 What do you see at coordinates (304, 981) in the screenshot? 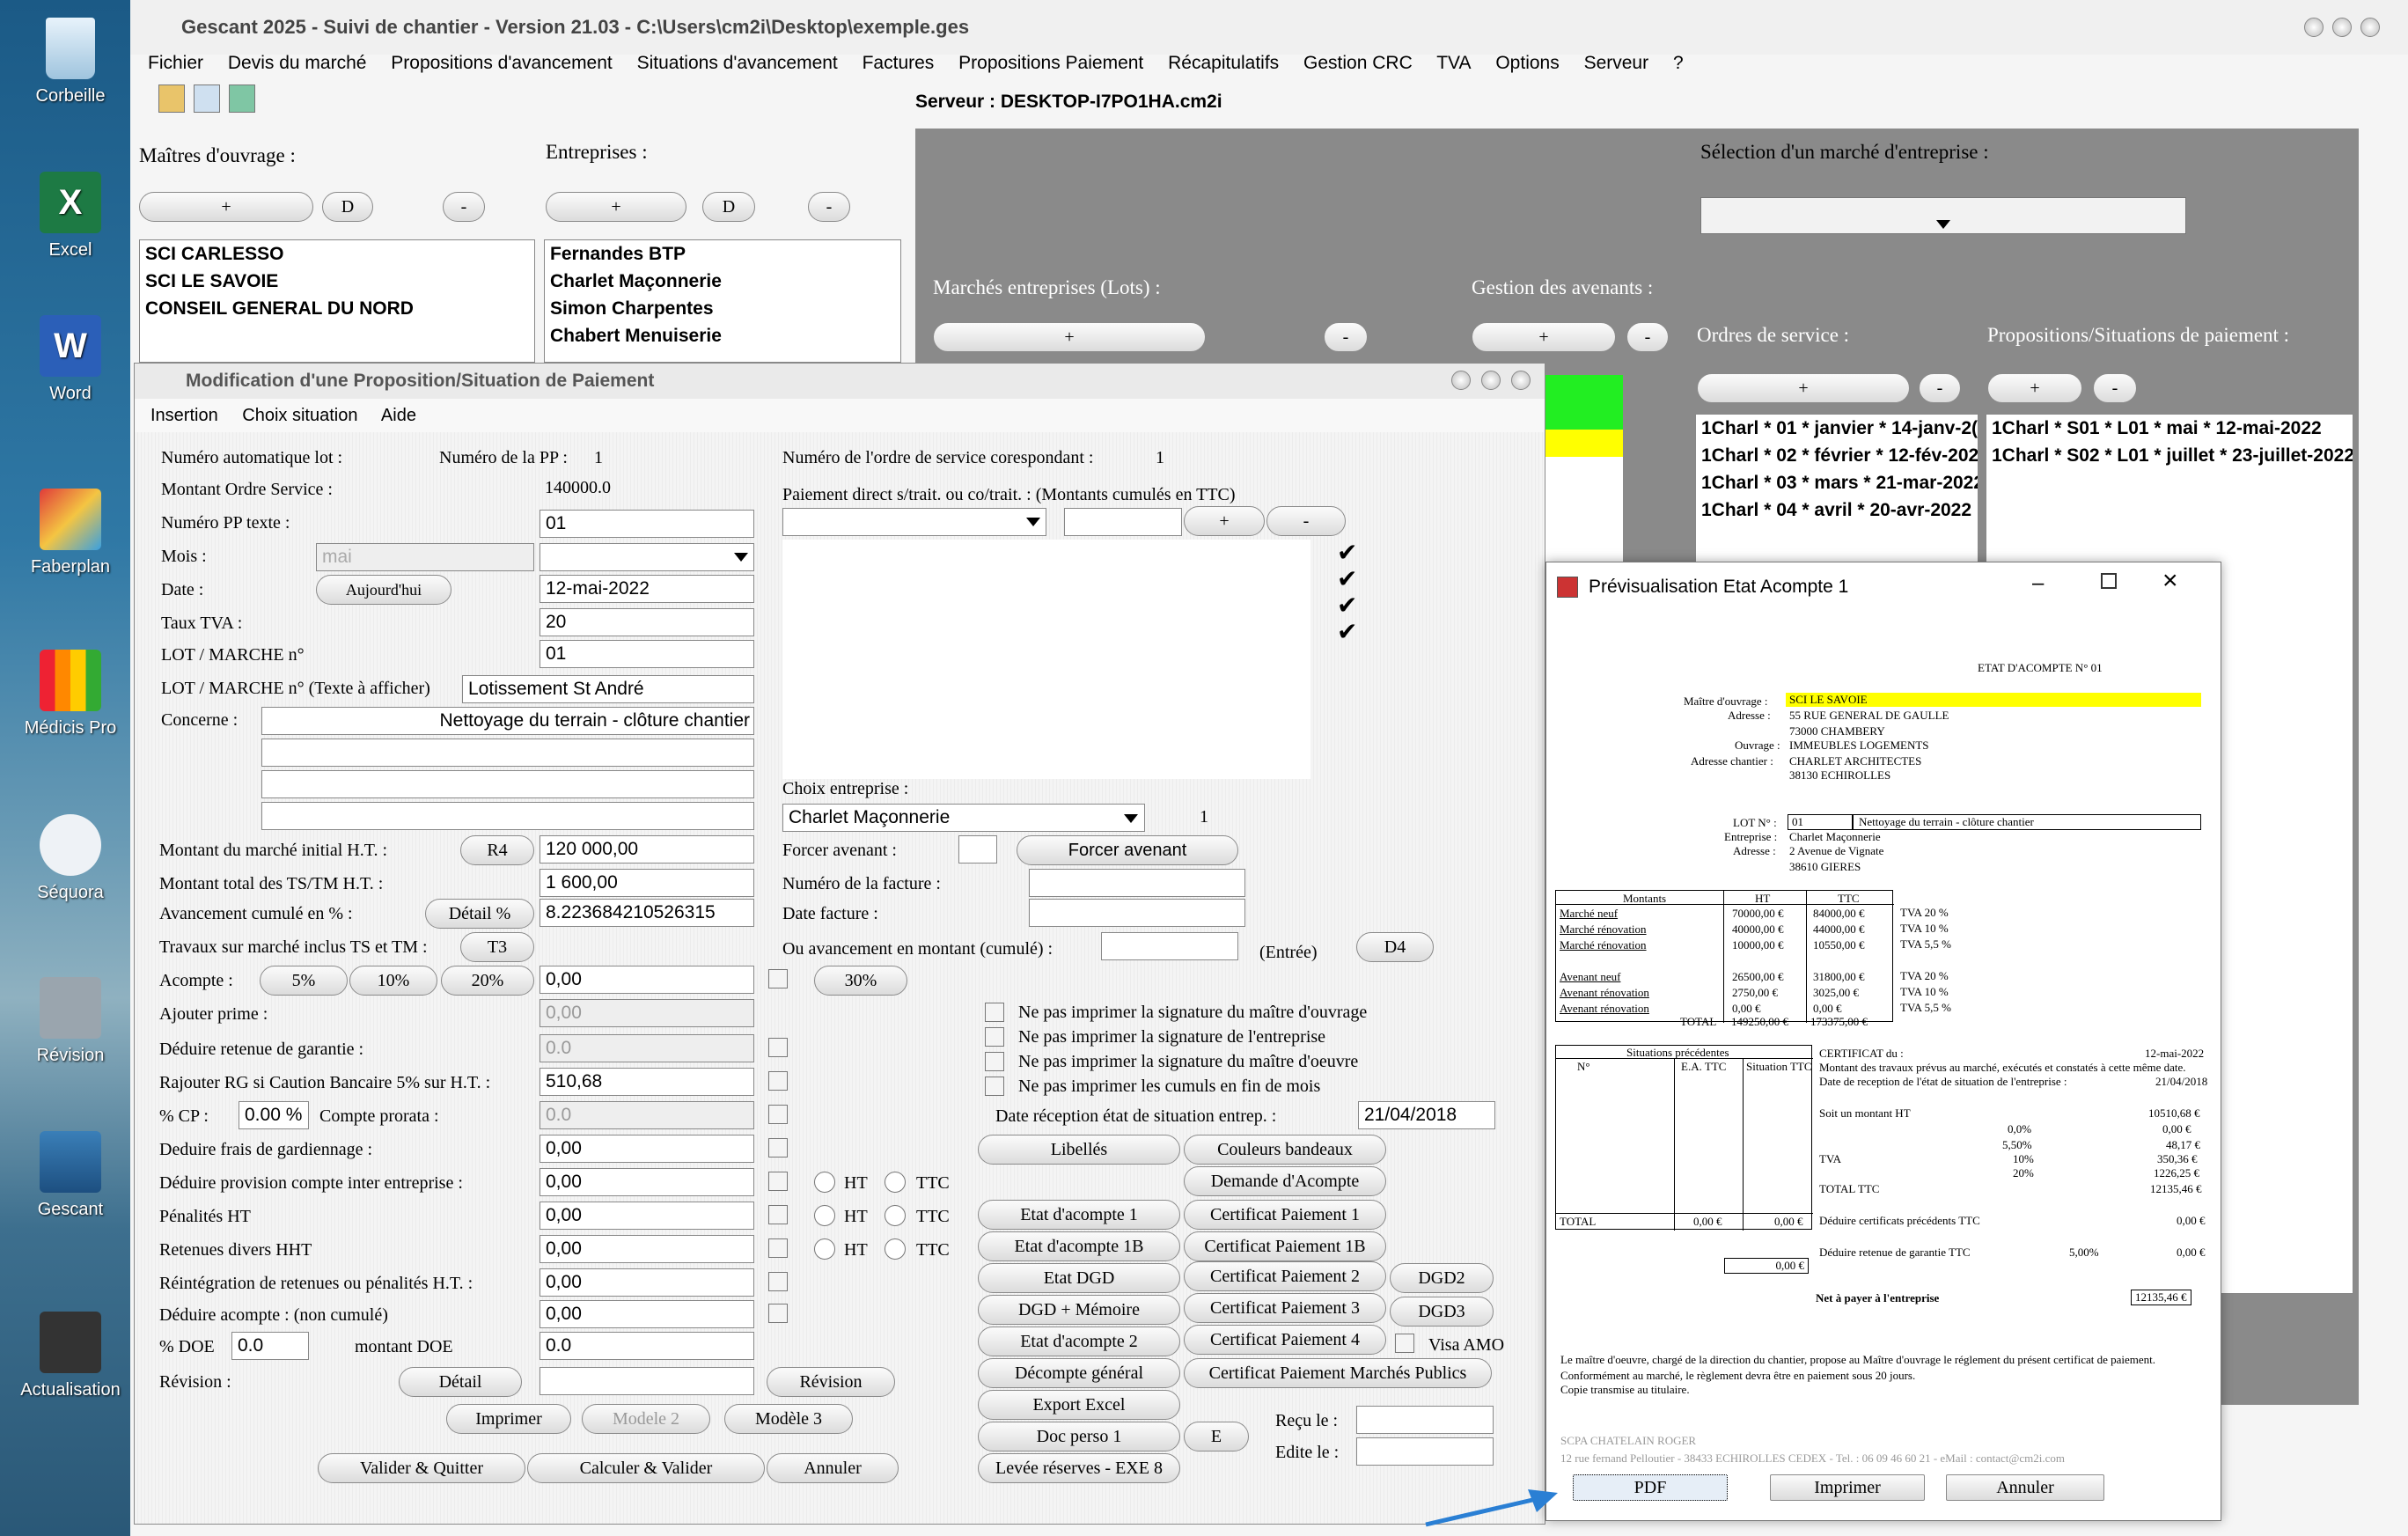
I see `acompte-5-button: 5%` at bounding box center [304, 981].